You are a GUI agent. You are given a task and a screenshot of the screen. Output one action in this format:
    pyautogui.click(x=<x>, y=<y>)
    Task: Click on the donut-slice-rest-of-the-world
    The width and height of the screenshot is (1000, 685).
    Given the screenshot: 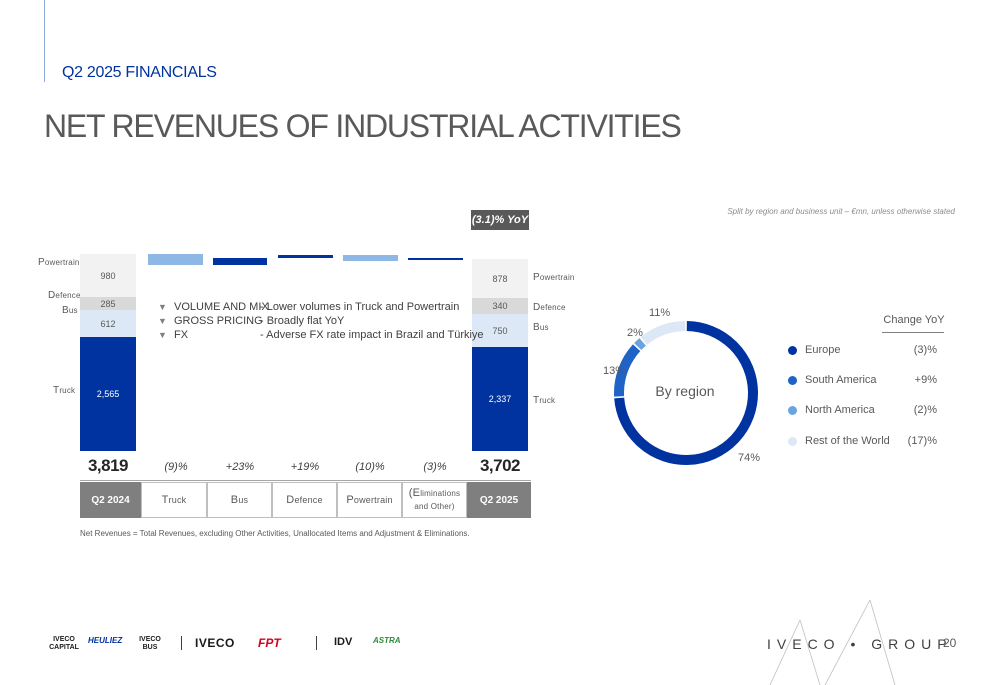 What is the action you would take?
    pyautogui.click(x=663, y=333)
    